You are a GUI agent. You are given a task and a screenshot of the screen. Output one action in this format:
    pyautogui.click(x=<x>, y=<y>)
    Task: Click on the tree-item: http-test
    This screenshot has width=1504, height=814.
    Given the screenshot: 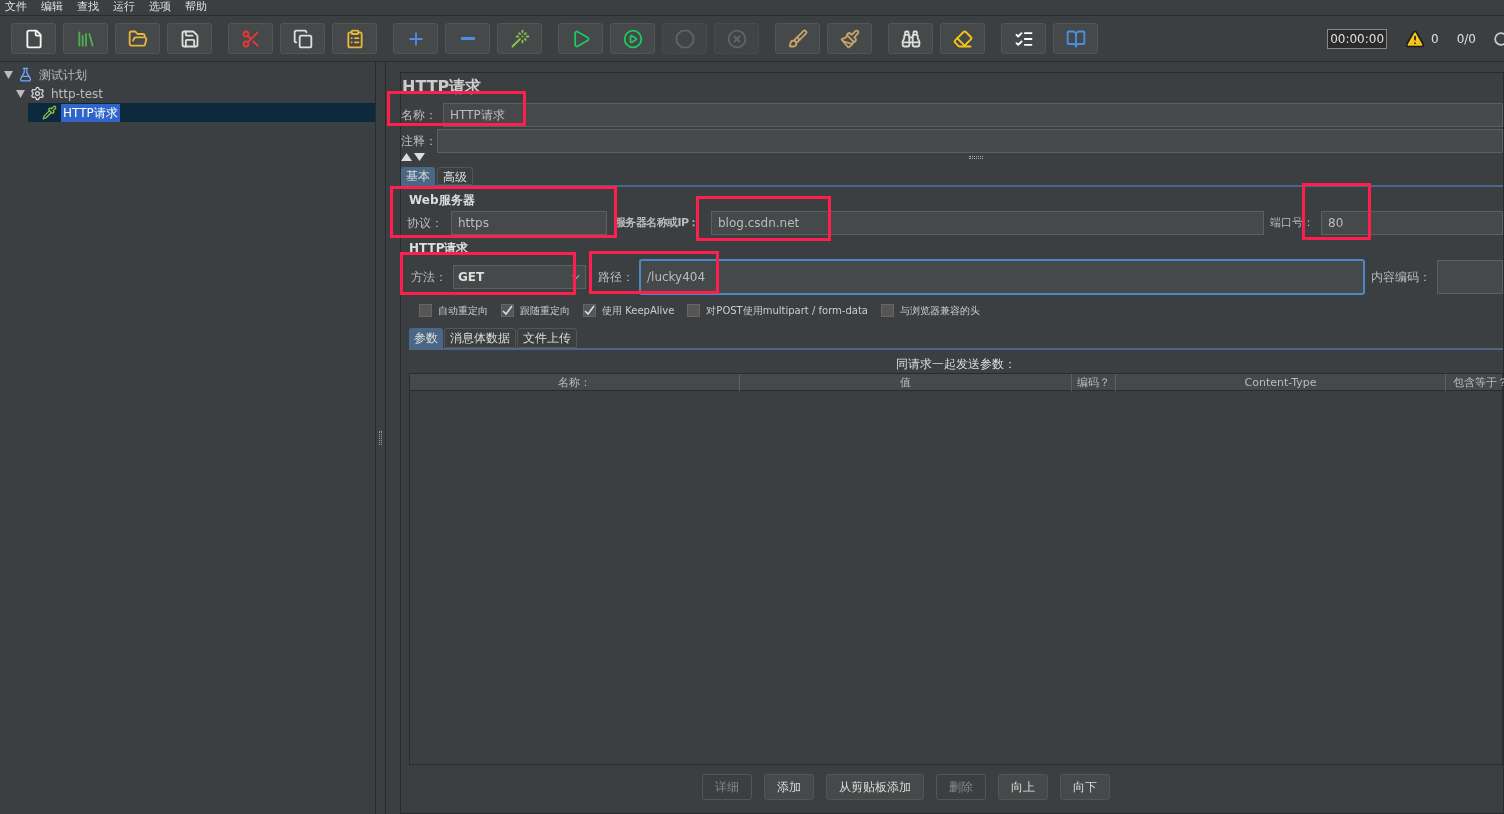 What is the action you would take?
    pyautogui.click(x=77, y=93)
    